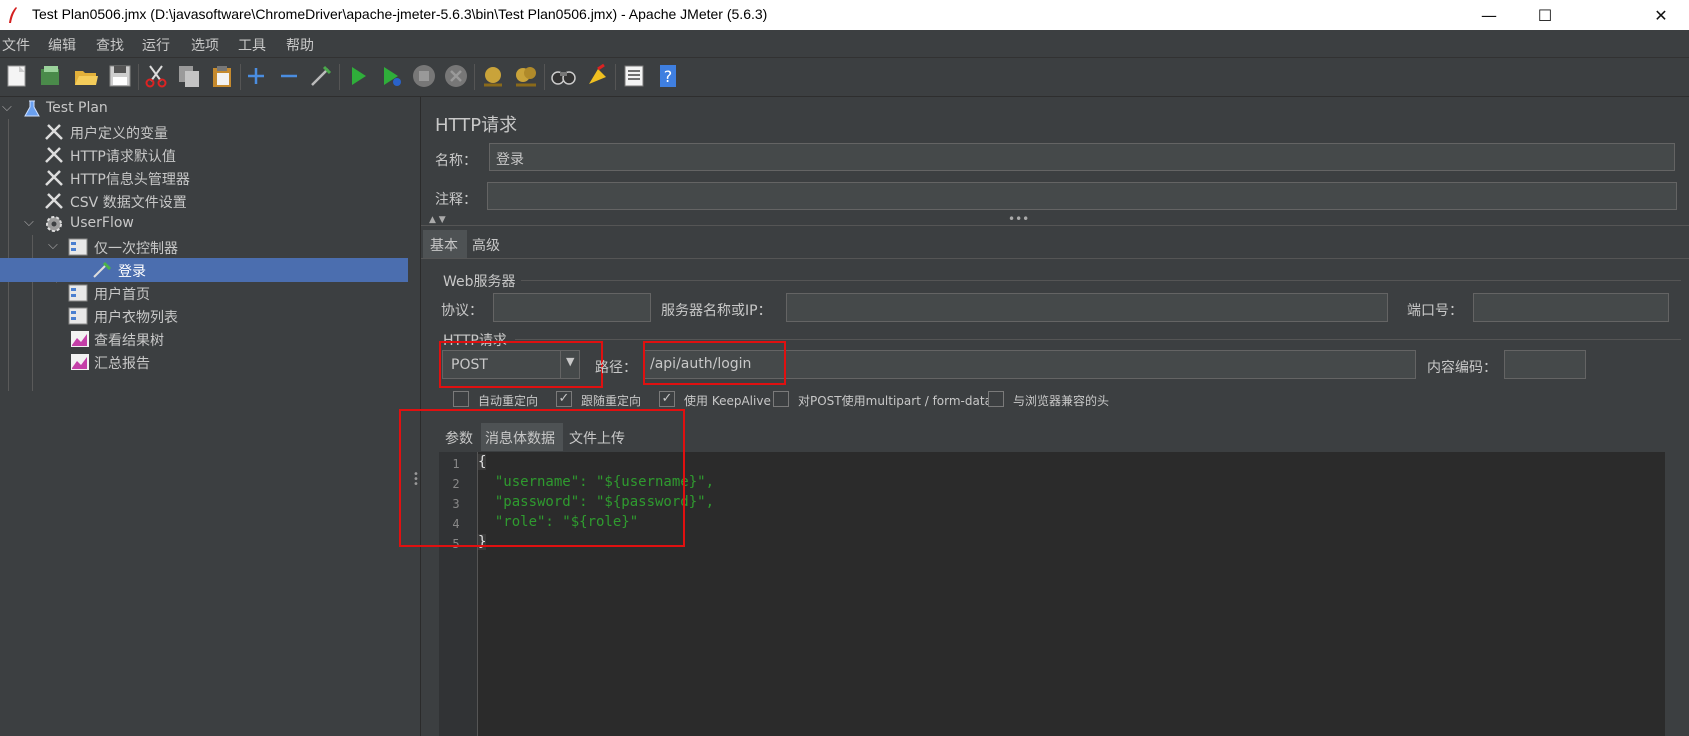  I want to click on port-input, so click(1571, 307).